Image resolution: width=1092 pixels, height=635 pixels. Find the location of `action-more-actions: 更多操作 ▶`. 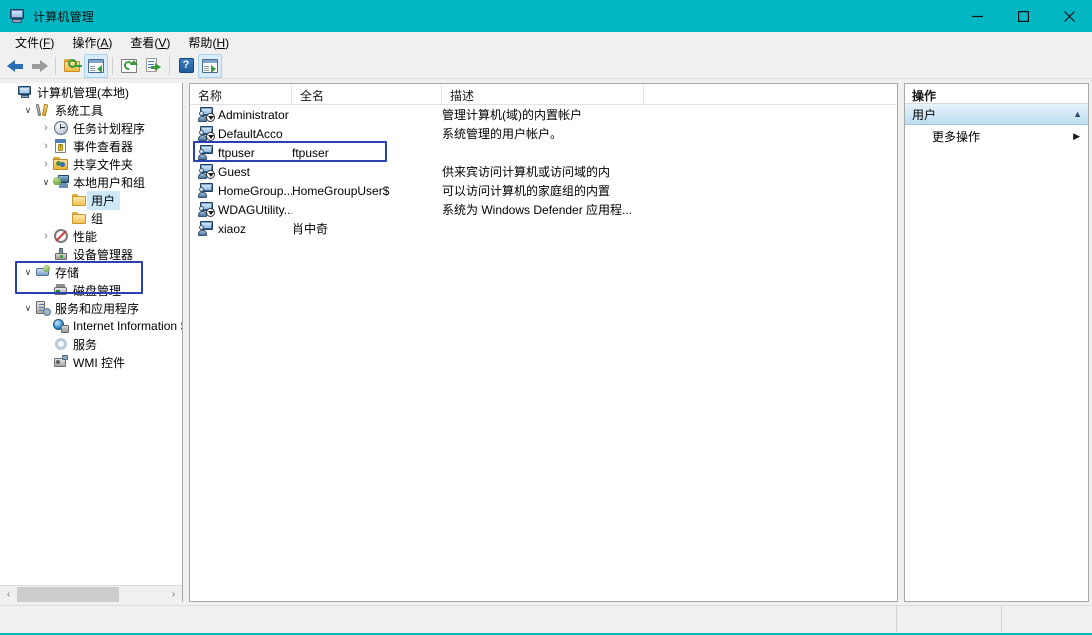

action-more-actions: 更多操作 ▶ is located at coordinates (996, 136).